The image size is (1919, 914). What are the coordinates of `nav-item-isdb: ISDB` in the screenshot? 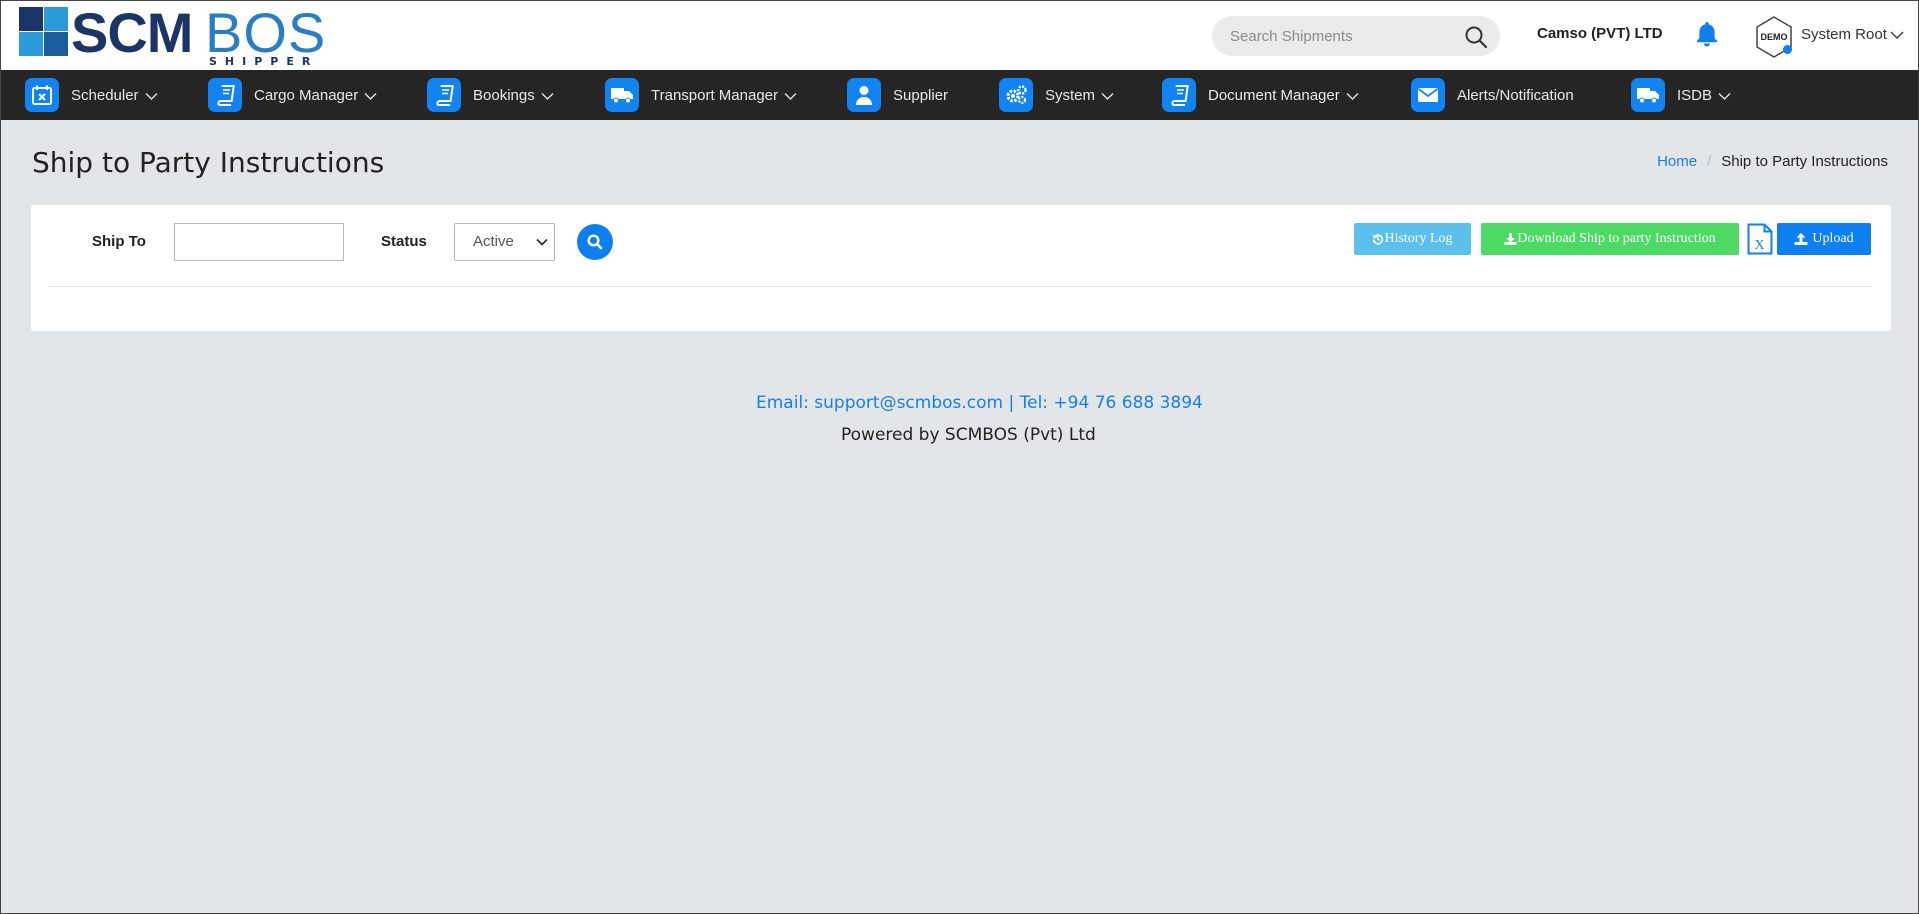 It's located at (1681, 95).